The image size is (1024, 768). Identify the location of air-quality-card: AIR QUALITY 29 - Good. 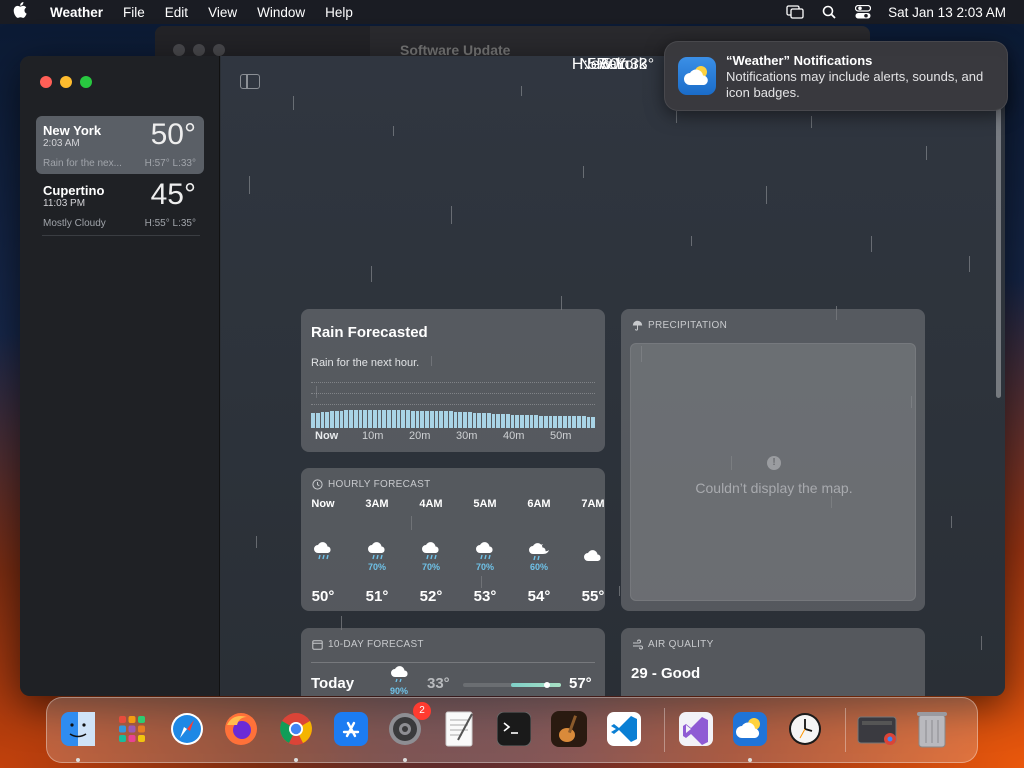
(773, 662).